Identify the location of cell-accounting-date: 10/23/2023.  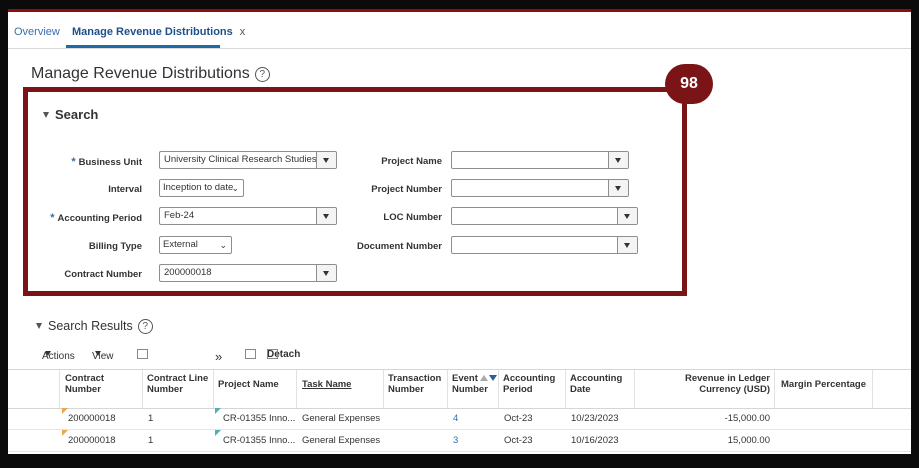
(595, 418).